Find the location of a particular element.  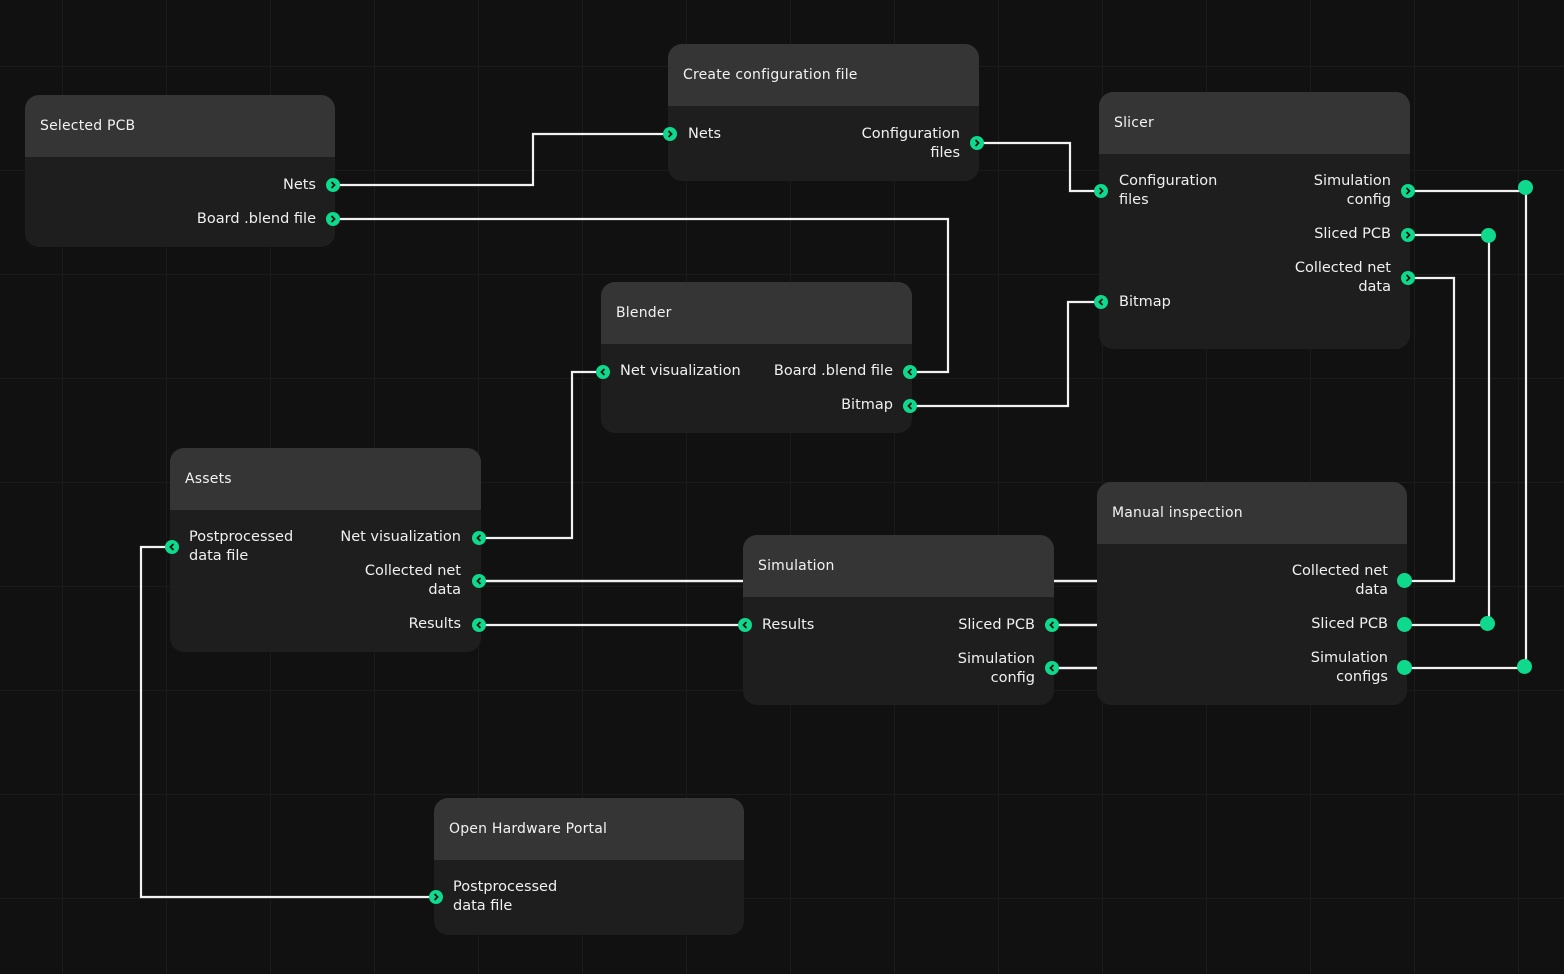

port-selected-pcb-nets is located at coordinates (333, 185).